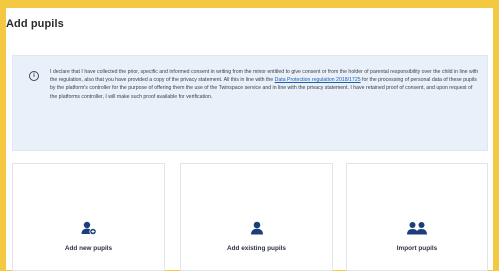 Image resolution: width=499 pixels, height=271 pixels. Describe the element at coordinates (35, 24) in the screenshot. I see `page-title: Add pupils` at that location.